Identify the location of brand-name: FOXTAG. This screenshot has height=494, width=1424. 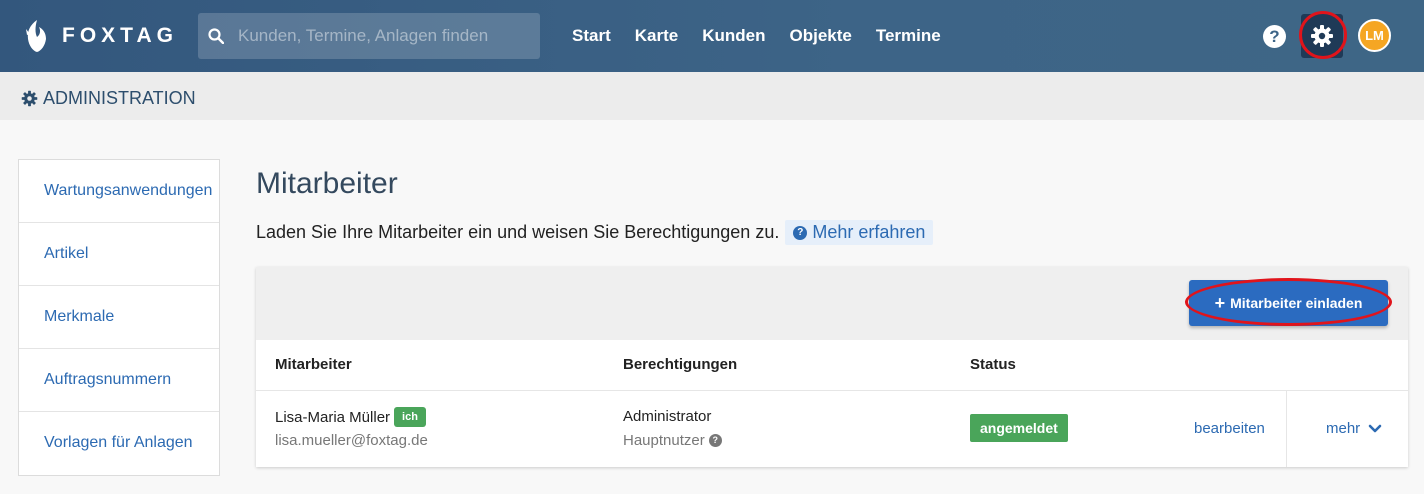
(120, 35).